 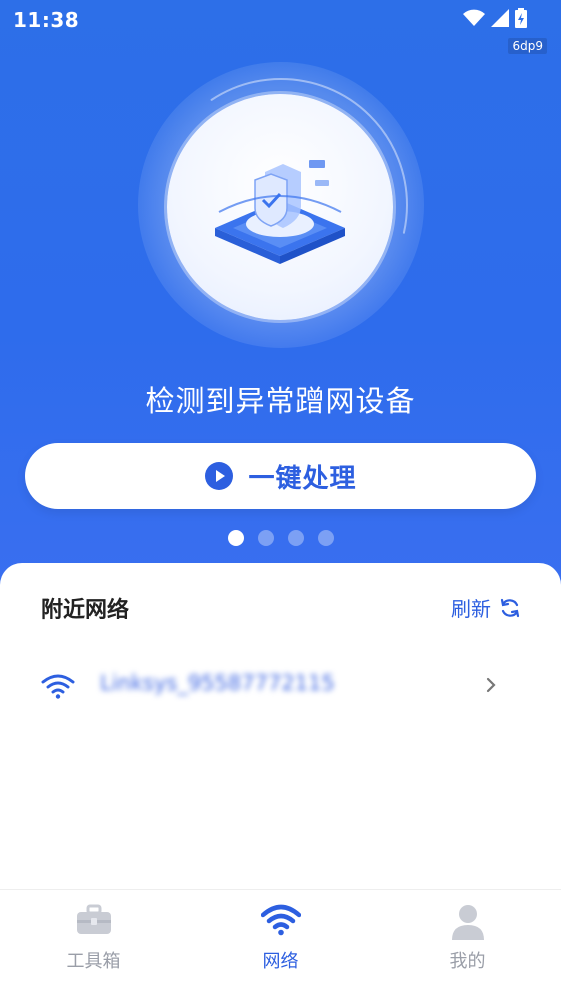 What do you see at coordinates (467, 945) in the screenshot?
I see `tab-me: 我的` at bounding box center [467, 945].